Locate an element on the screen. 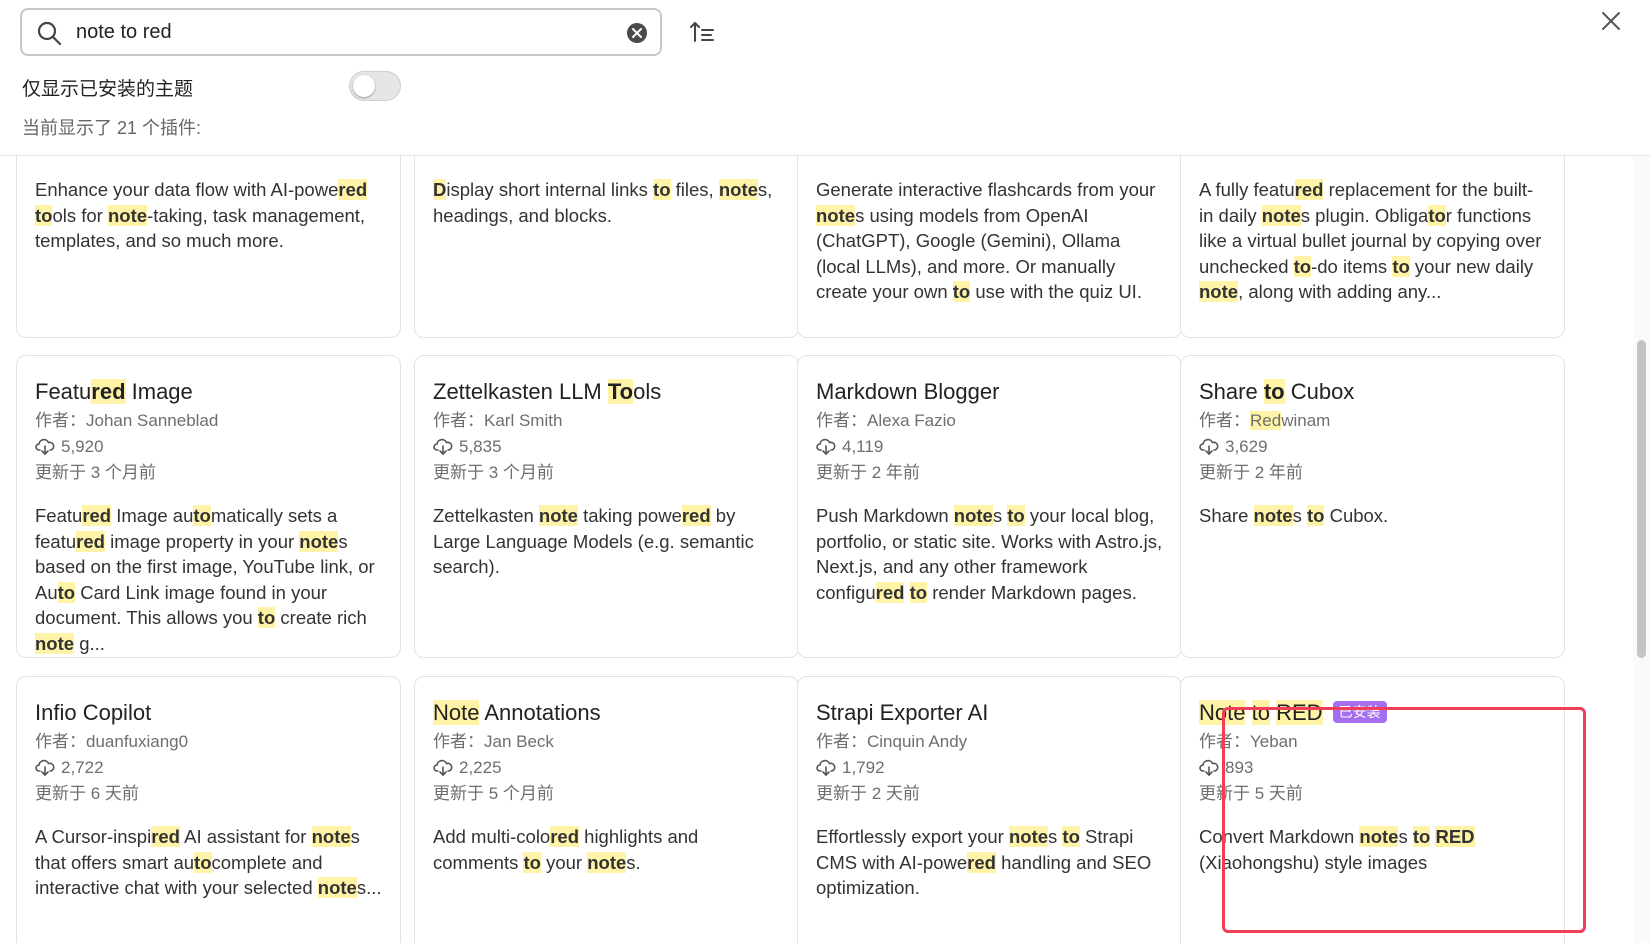 The width and height of the screenshot is (1650, 943). plugin-author: 作者：duanfuxiang0 is located at coordinates (112, 741).